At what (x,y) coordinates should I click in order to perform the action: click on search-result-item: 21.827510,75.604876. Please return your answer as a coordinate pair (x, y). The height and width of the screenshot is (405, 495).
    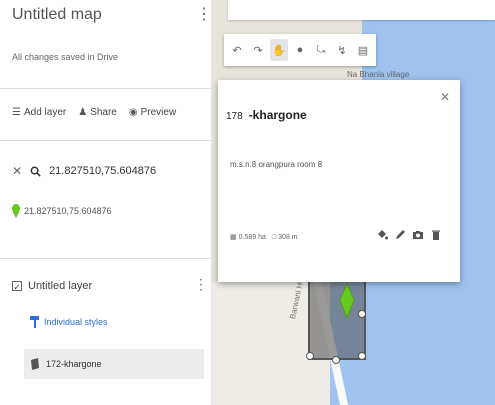
    Looking at the image, I should click on (62, 211).